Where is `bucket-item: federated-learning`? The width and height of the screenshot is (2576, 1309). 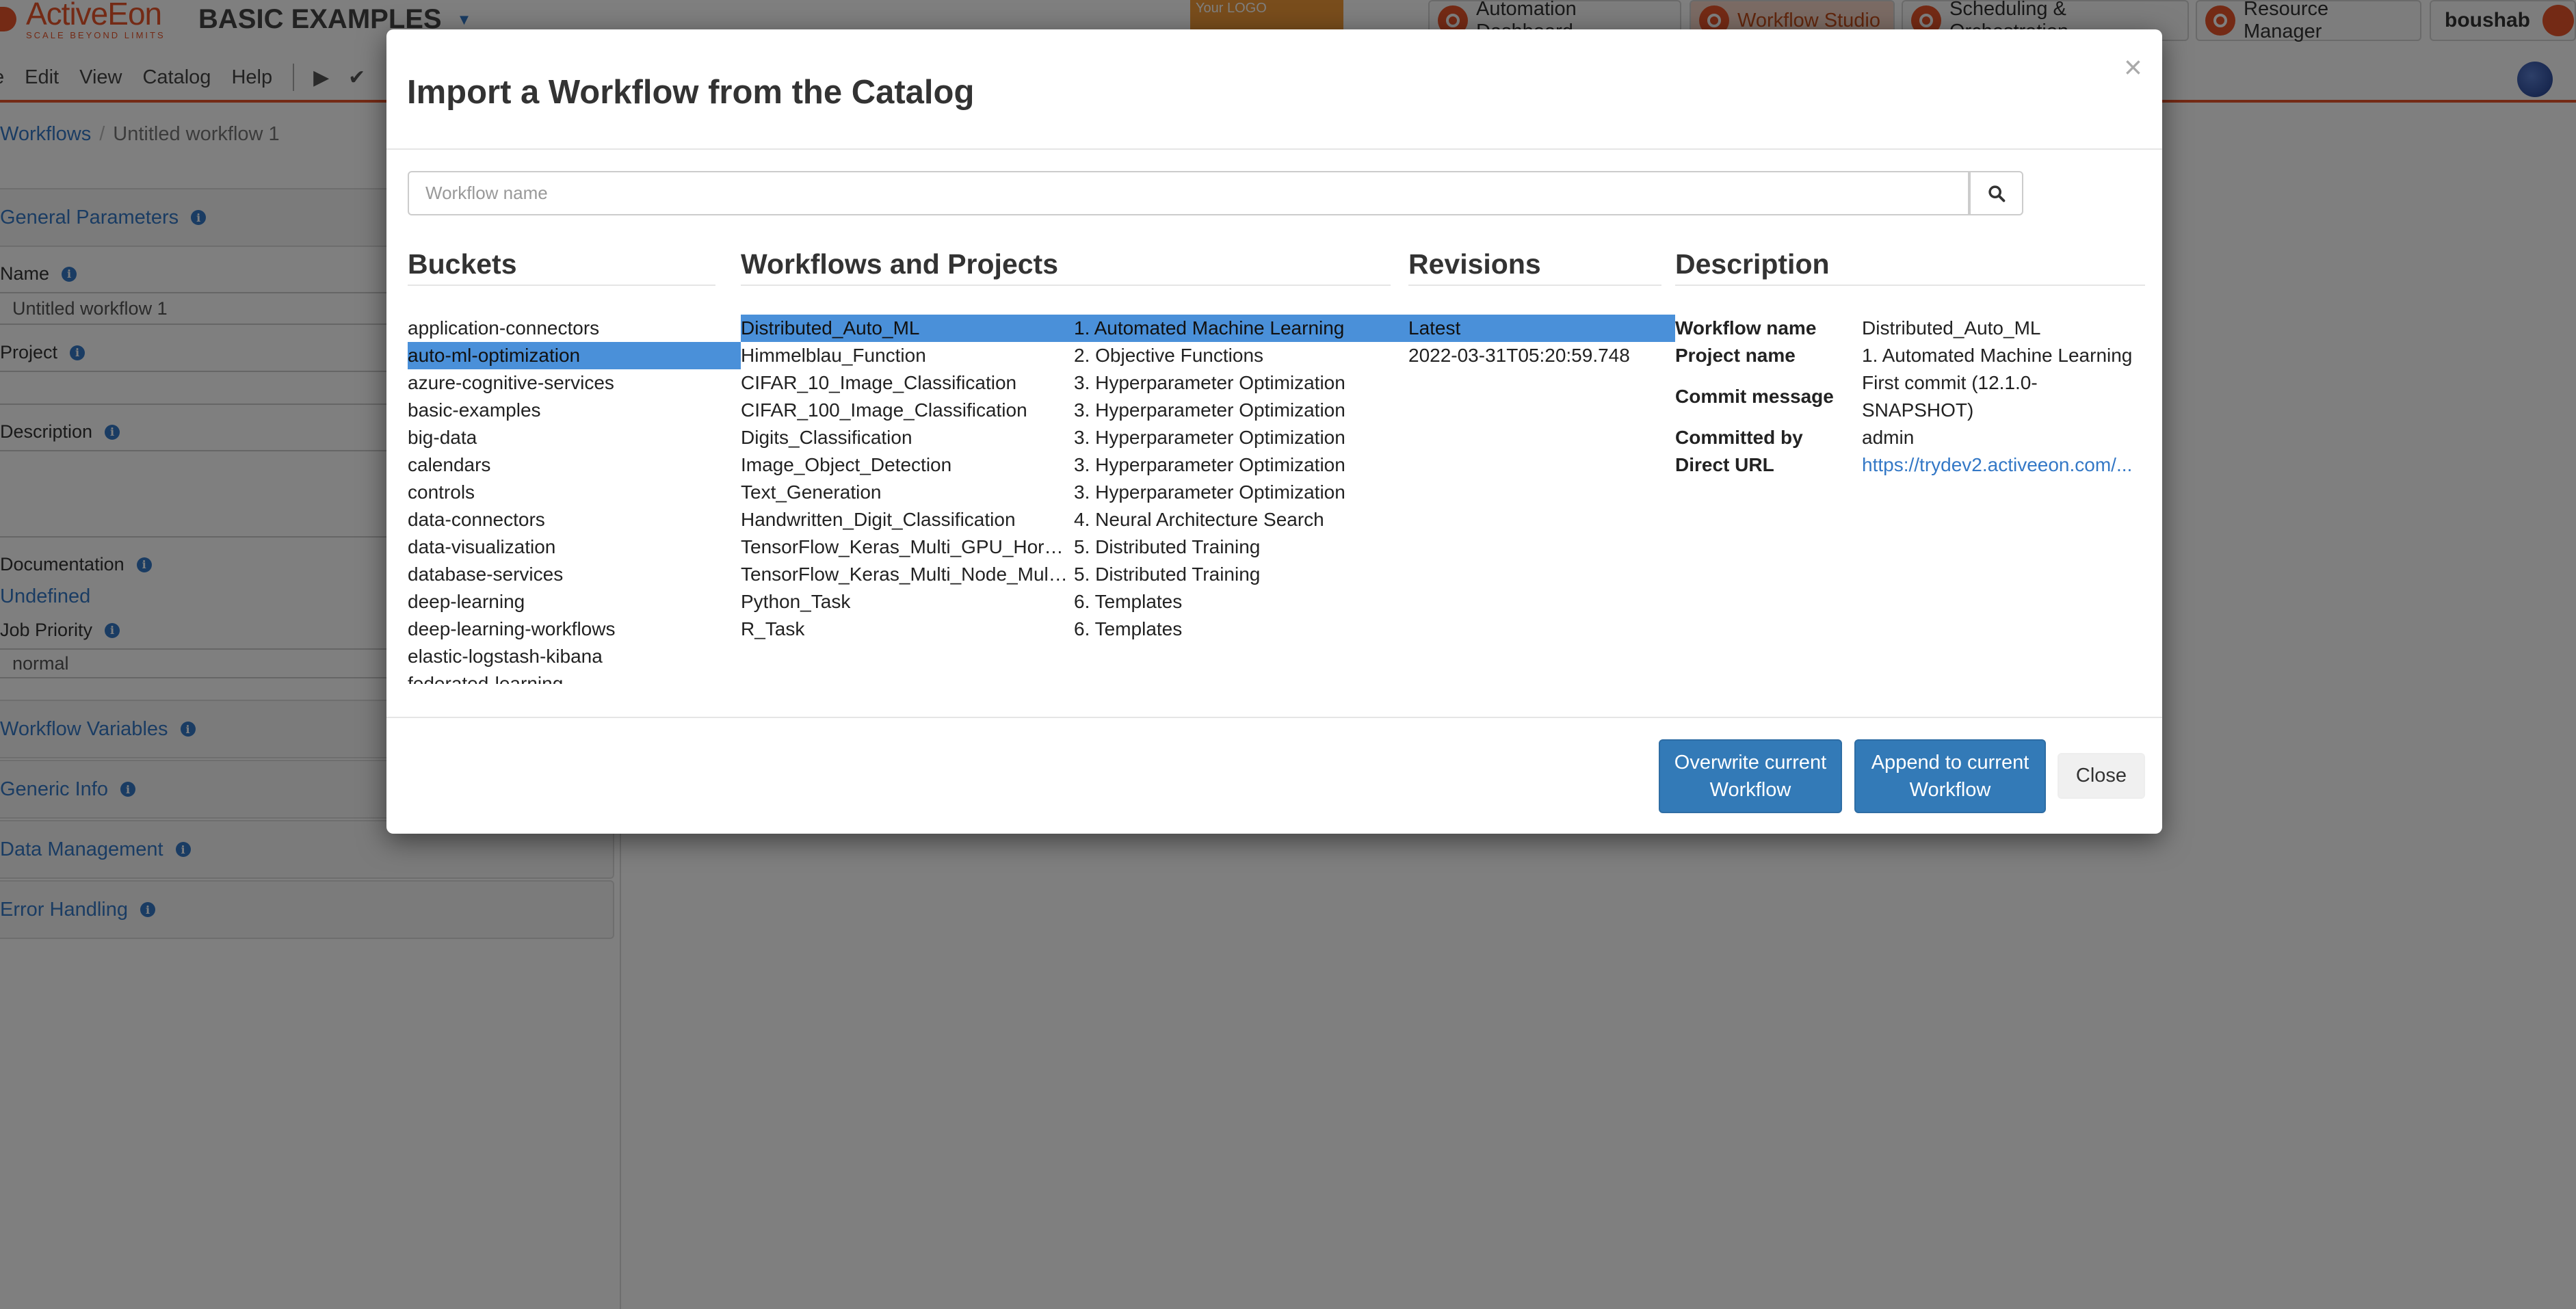
bucket-item: federated-learning is located at coordinates (574, 677).